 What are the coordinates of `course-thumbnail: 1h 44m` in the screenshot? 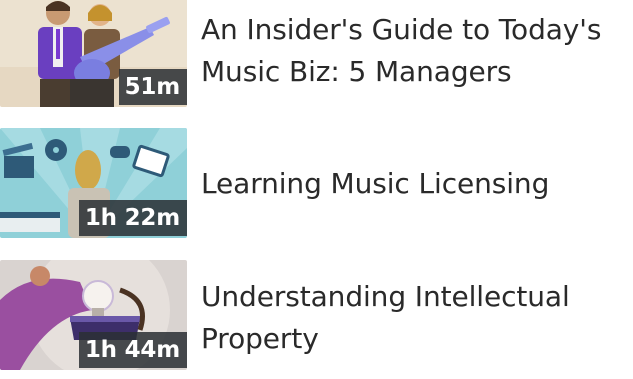 It's located at (93, 315).